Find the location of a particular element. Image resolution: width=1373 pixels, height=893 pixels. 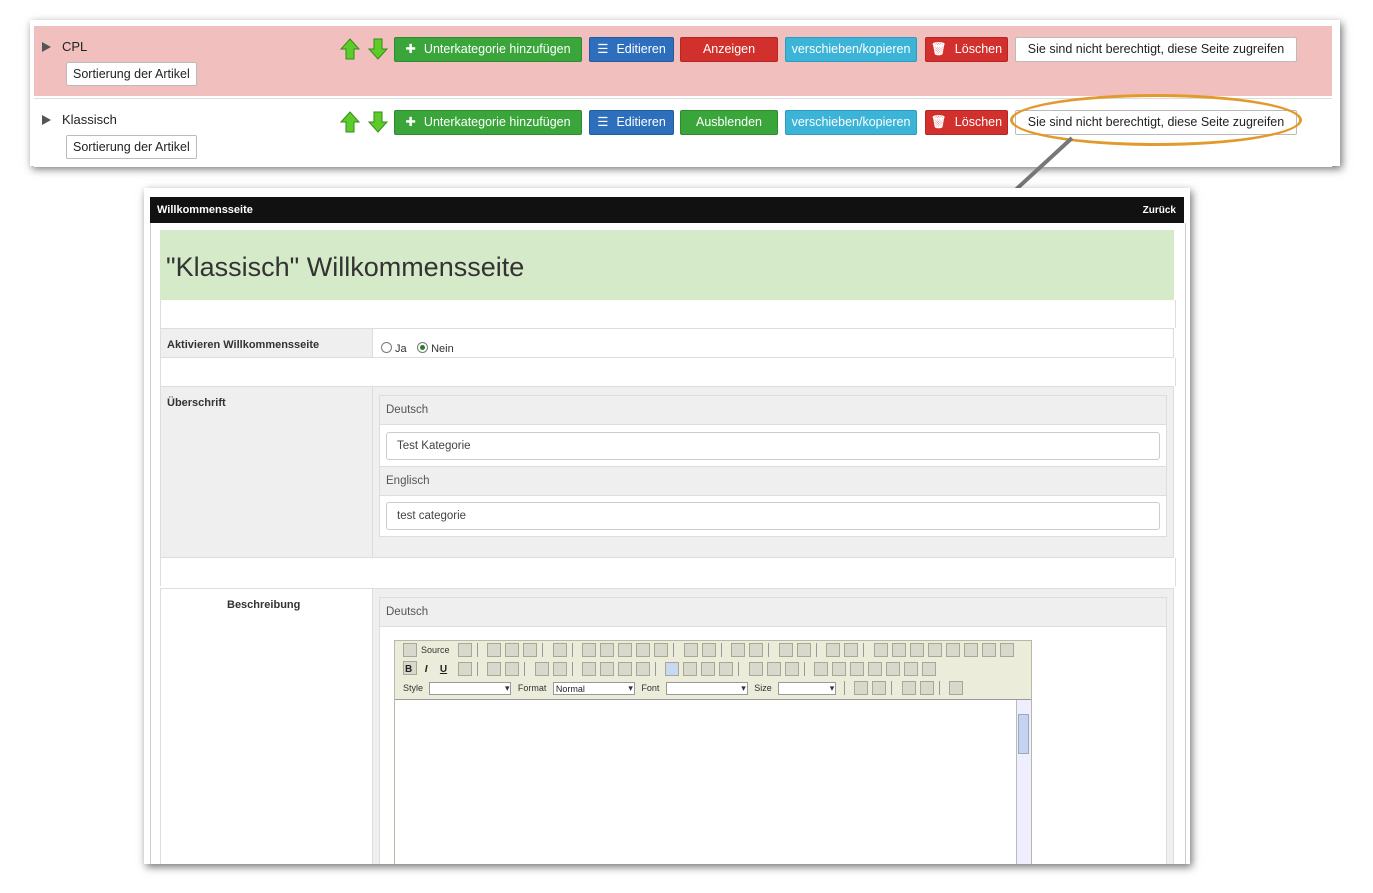

paste-word-icon is located at coordinates (661, 650).